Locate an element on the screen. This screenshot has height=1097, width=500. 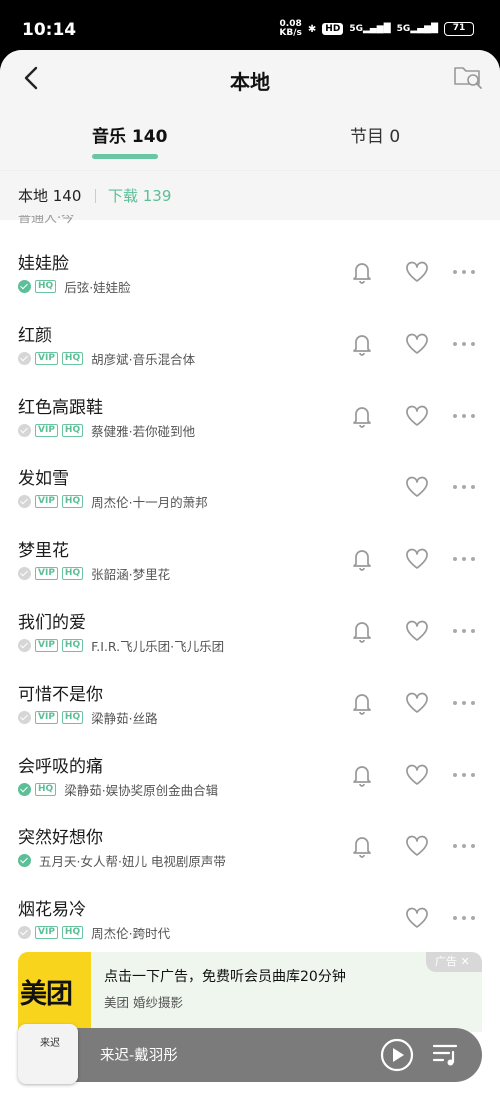
song-meta: HQ 后弦·娃娃脸 is located at coordinates (74, 286).